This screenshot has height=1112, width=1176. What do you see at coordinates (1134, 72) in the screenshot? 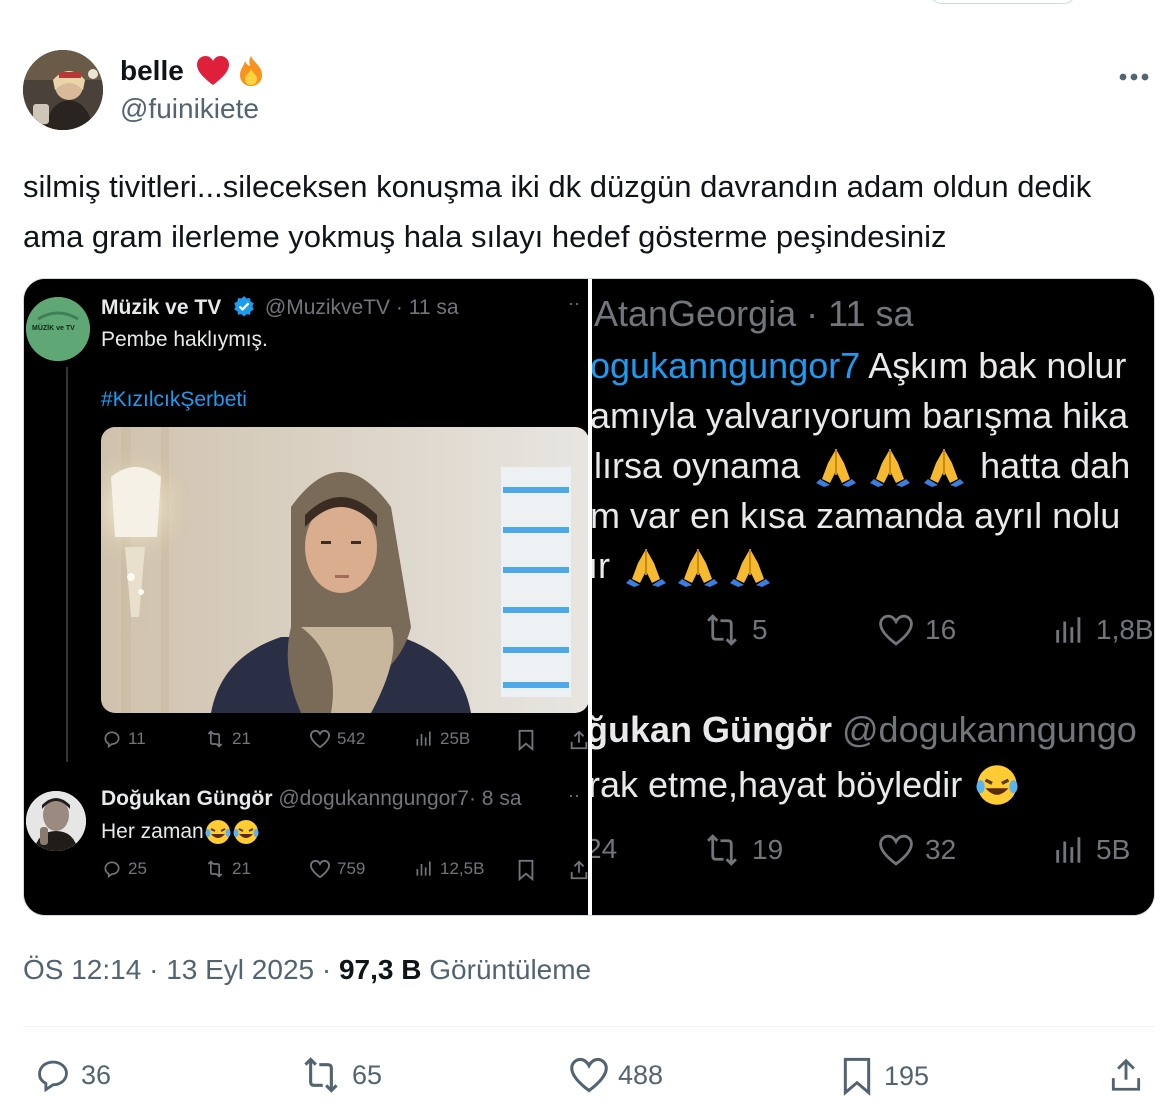
I see `more-options-icon` at bounding box center [1134, 72].